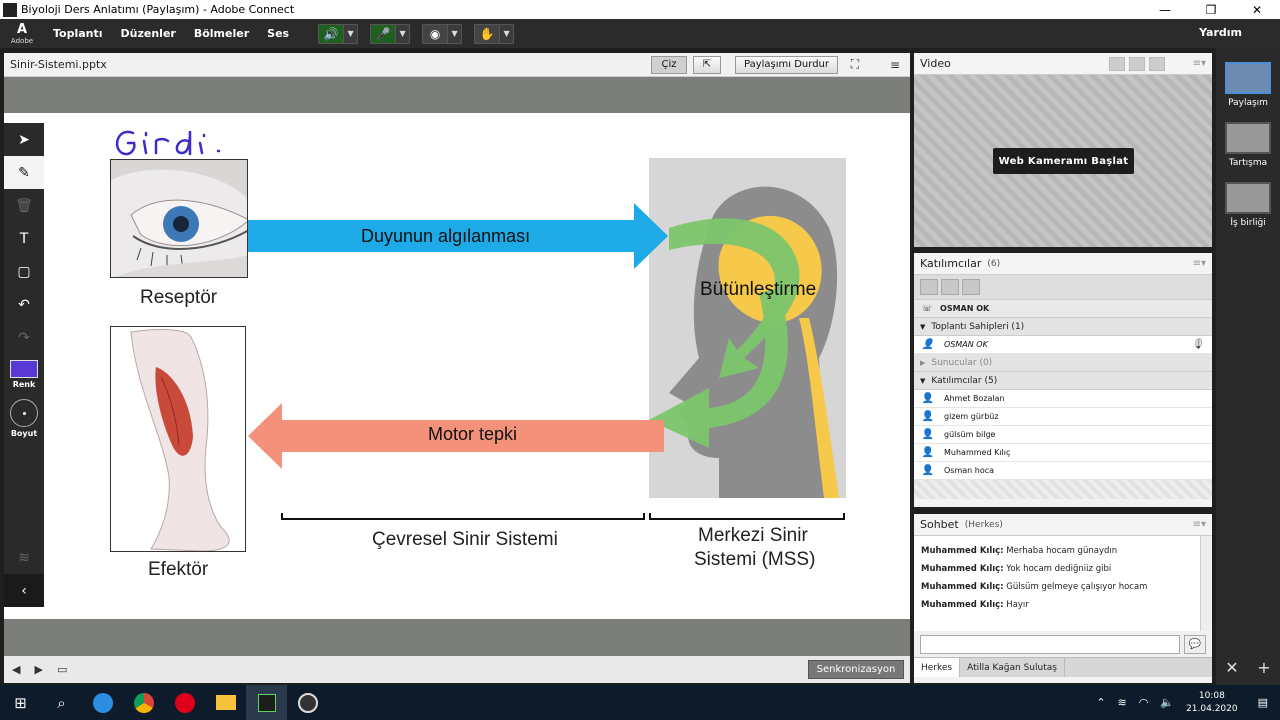  What do you see at coordinates (278, 33) in the screenshot?
I see `menu-audio: Ses` at bounding box center [278, 33].